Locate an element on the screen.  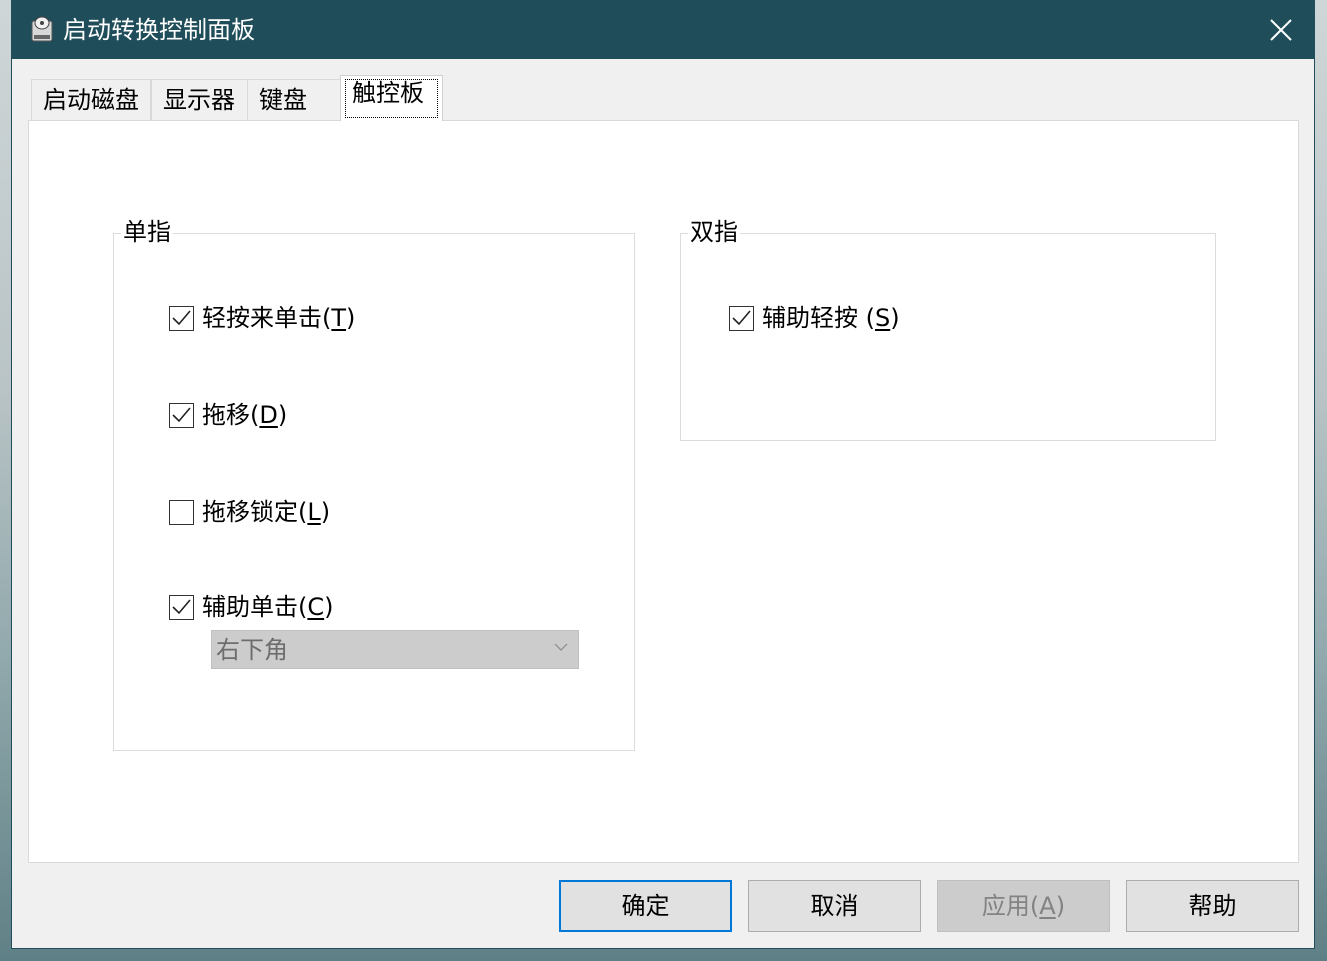
dropdown-selected-value: 右下角 is located at coordinates (252, 650).